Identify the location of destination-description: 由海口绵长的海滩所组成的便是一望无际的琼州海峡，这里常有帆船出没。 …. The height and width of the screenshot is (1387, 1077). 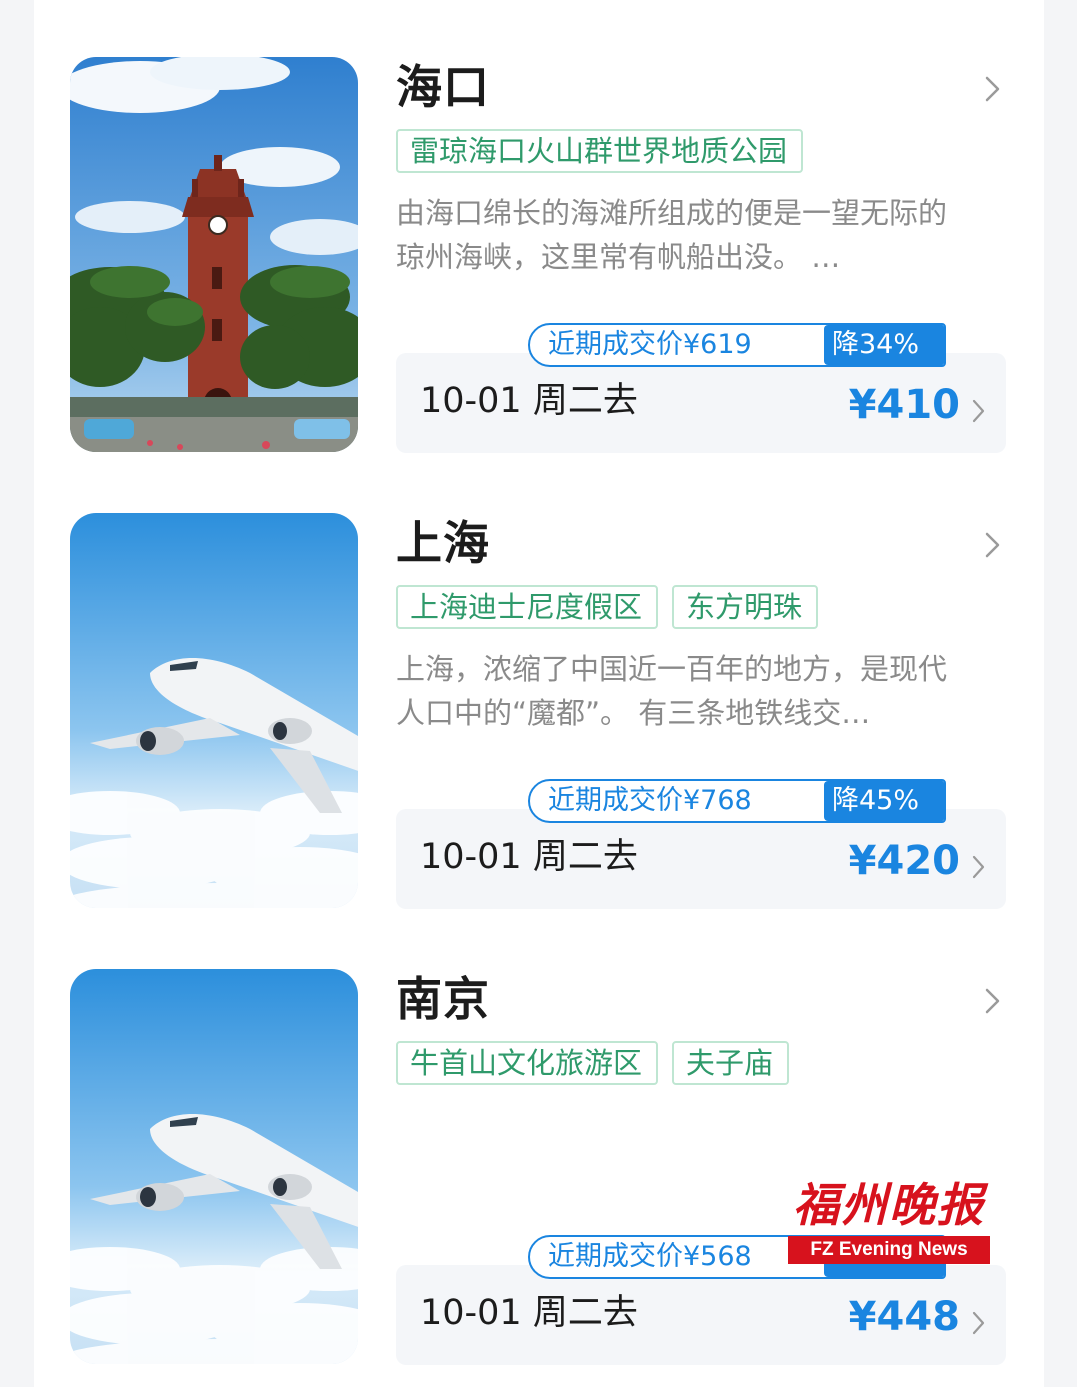
(672, 235).